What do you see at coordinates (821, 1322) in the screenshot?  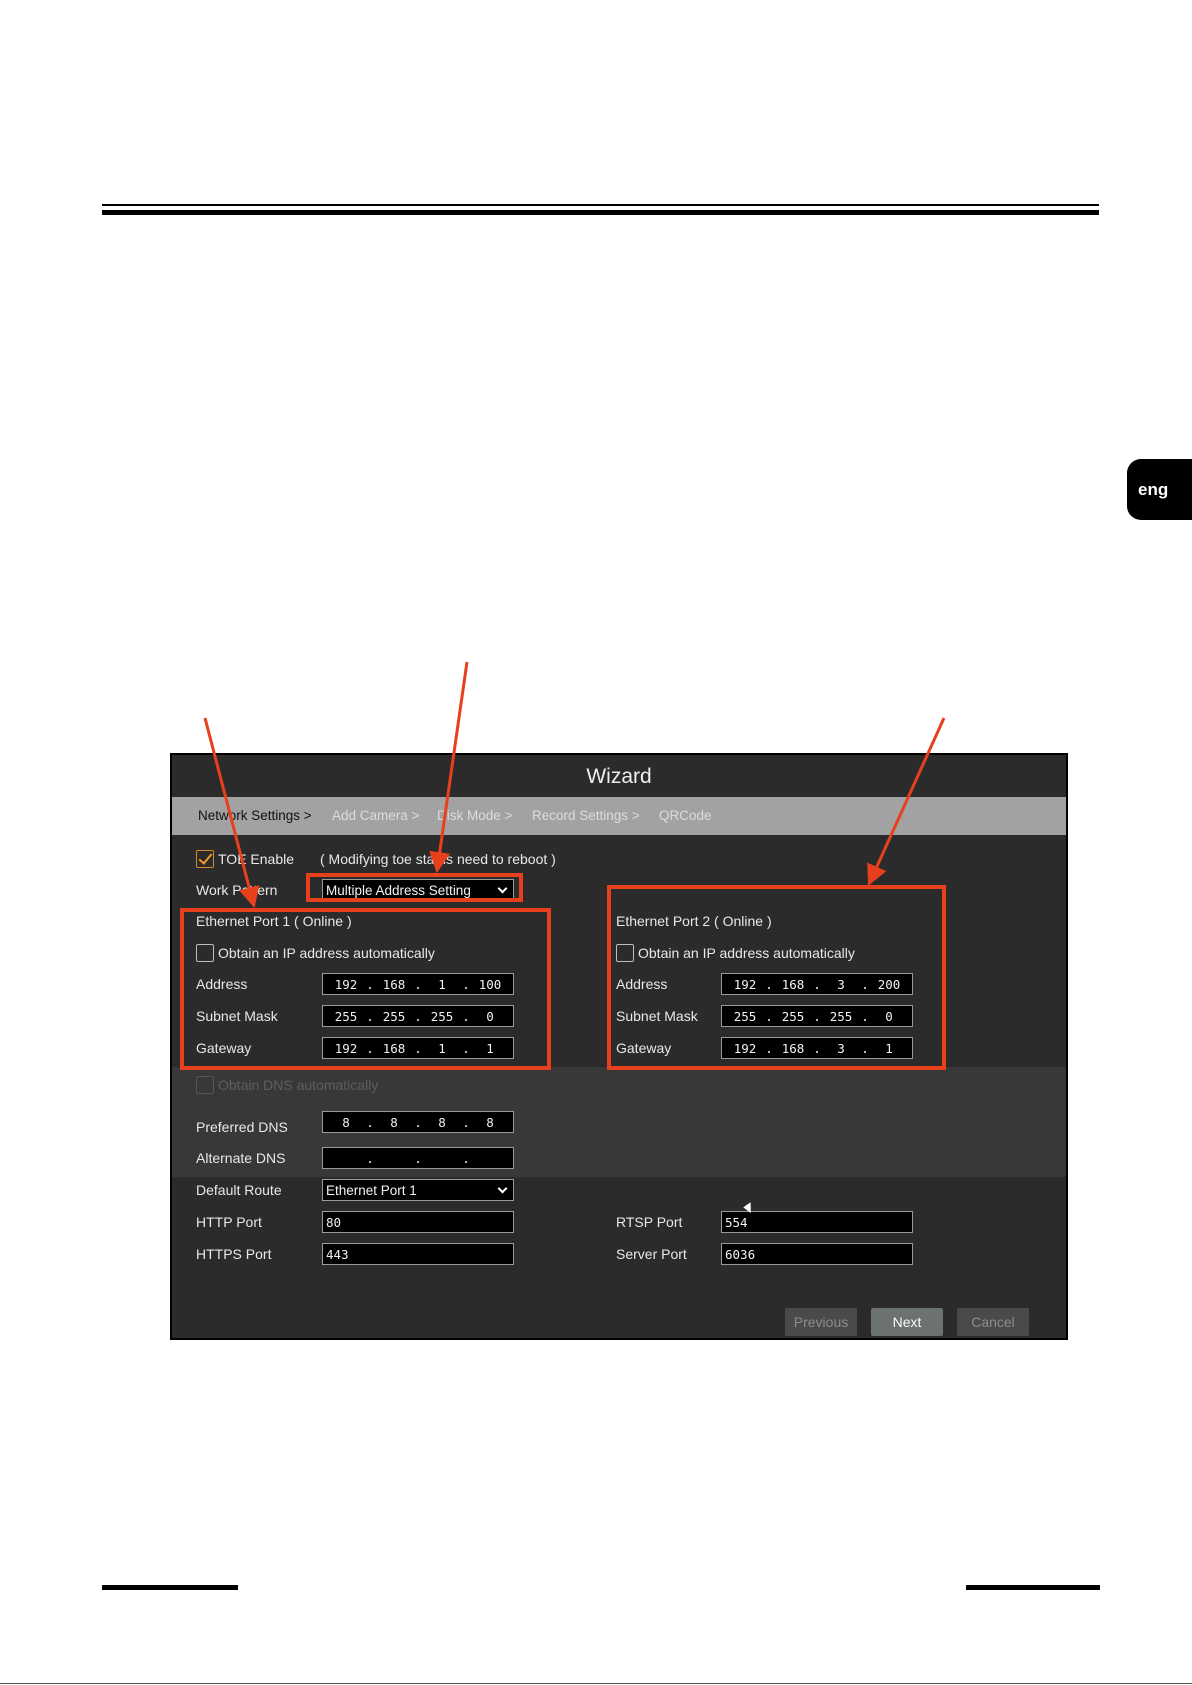 I see `previous-button: Previous` at bounding box center [821, 1322].